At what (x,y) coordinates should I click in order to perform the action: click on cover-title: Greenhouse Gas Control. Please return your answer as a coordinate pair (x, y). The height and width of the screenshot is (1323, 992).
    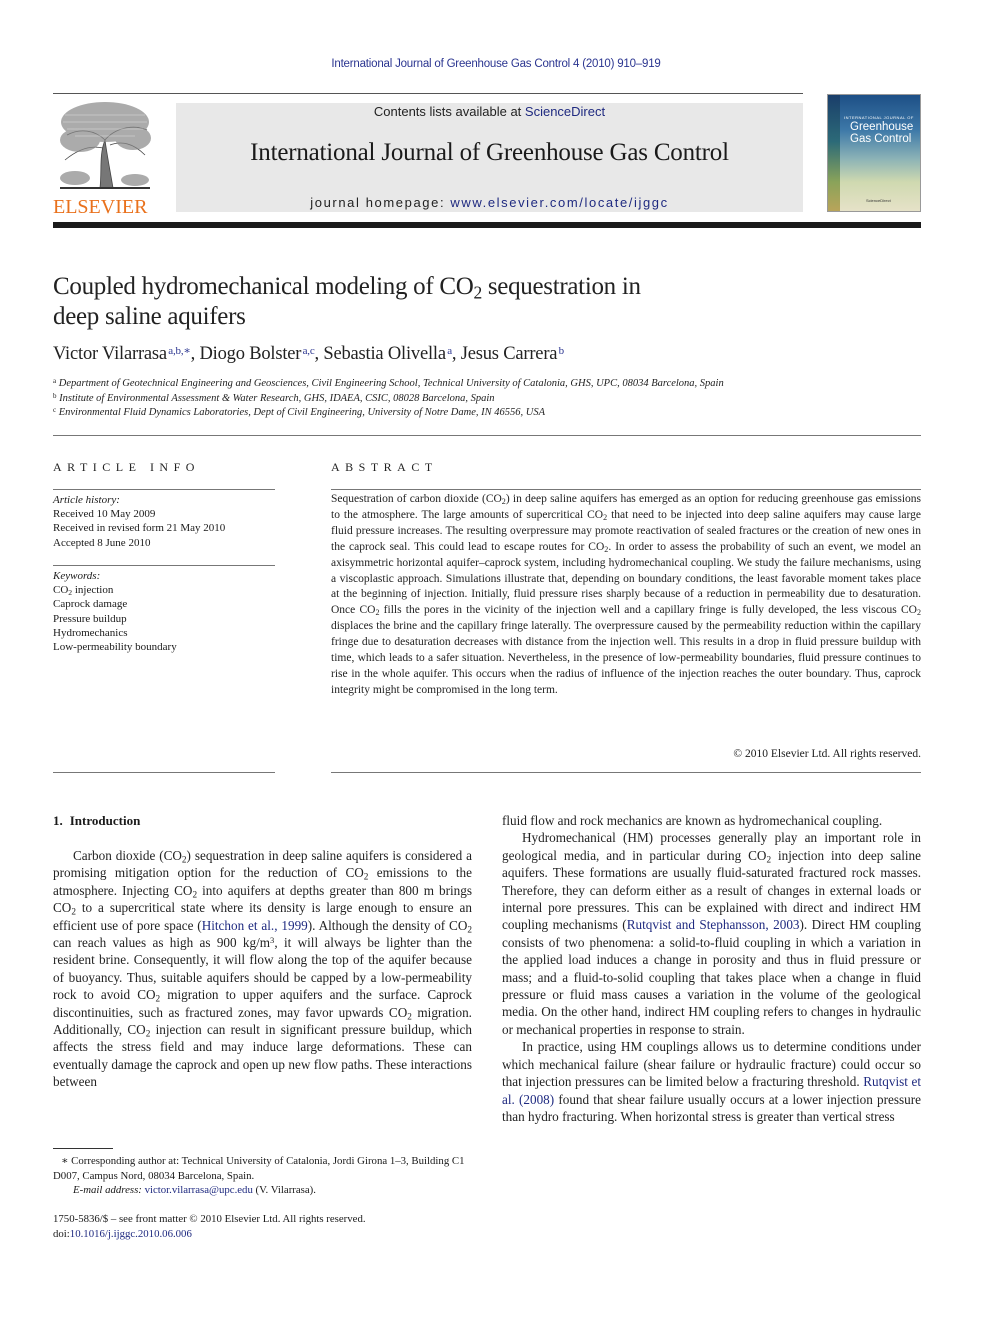
    Looking at the image, I should click on (881, 133).